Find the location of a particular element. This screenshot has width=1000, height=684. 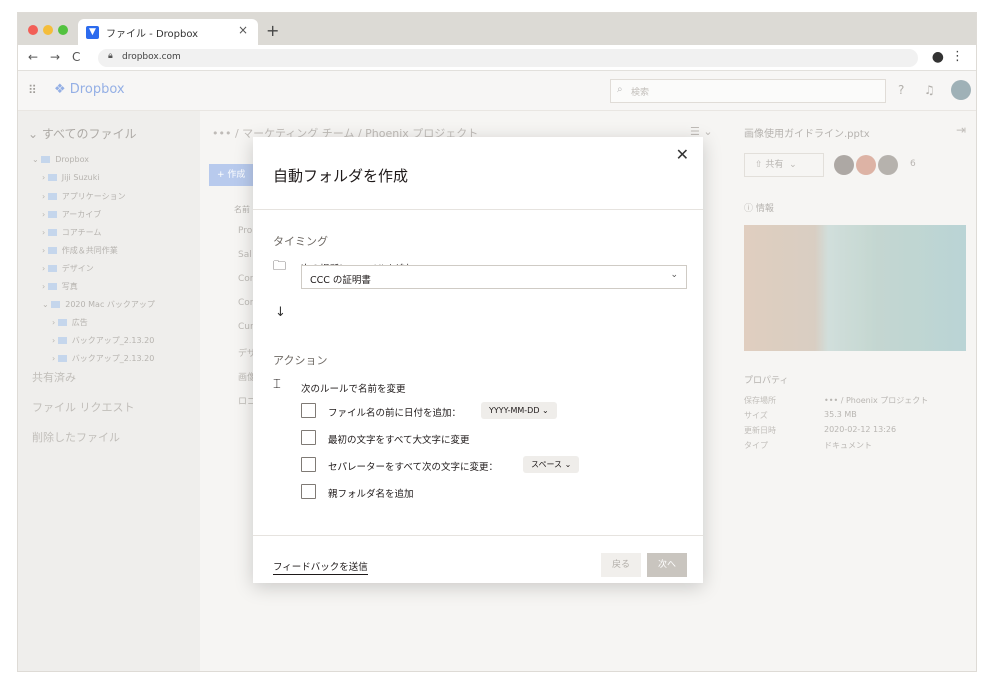

close-icon: ✕ is located at coordinates (682, 154).